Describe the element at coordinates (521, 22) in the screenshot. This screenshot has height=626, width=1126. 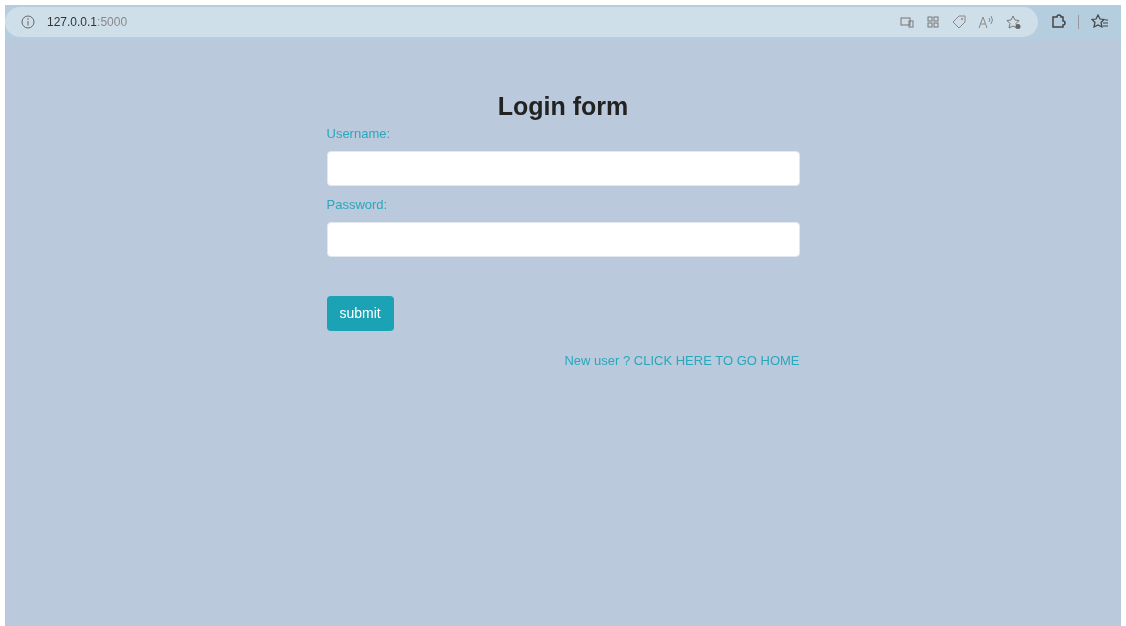
I see `address-bar: 127.0.0.1:5000` at that location.